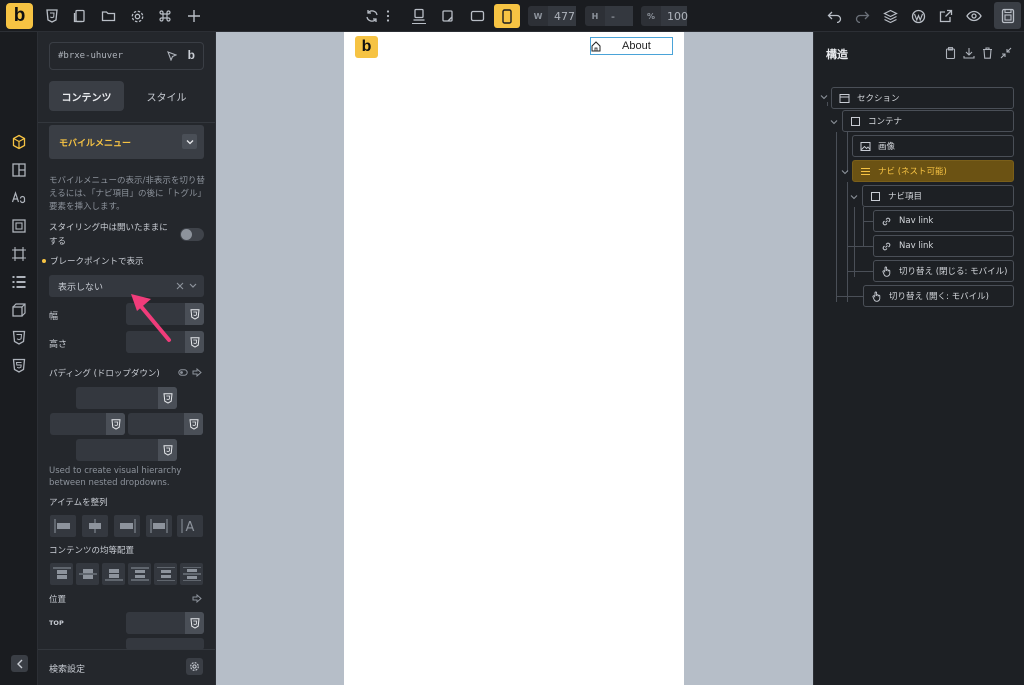 This screenshot has width=1024, height=685. Describe the element at coordinates (197, 598) in the screenshot. I see `position-arrow-icon` at that location.